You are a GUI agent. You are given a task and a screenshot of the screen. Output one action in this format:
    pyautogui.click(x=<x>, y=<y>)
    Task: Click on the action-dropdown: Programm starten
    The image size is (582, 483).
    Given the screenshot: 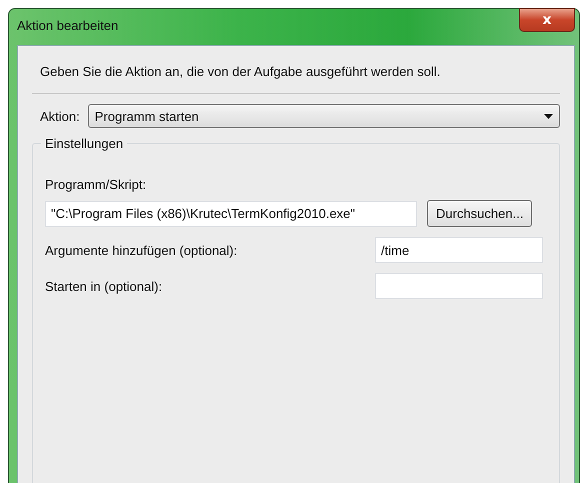 What is the action you would take?
    pyautogui.click(x=324, y=116)
    